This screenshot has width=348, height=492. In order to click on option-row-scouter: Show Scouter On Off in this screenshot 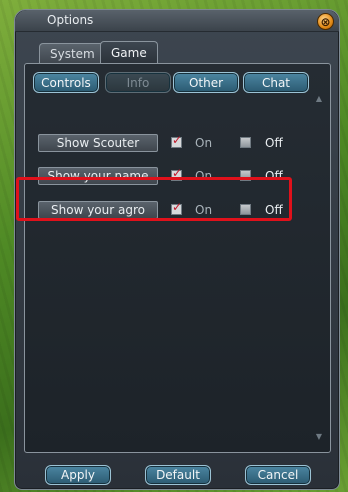, I will do `click(177, 144)`.